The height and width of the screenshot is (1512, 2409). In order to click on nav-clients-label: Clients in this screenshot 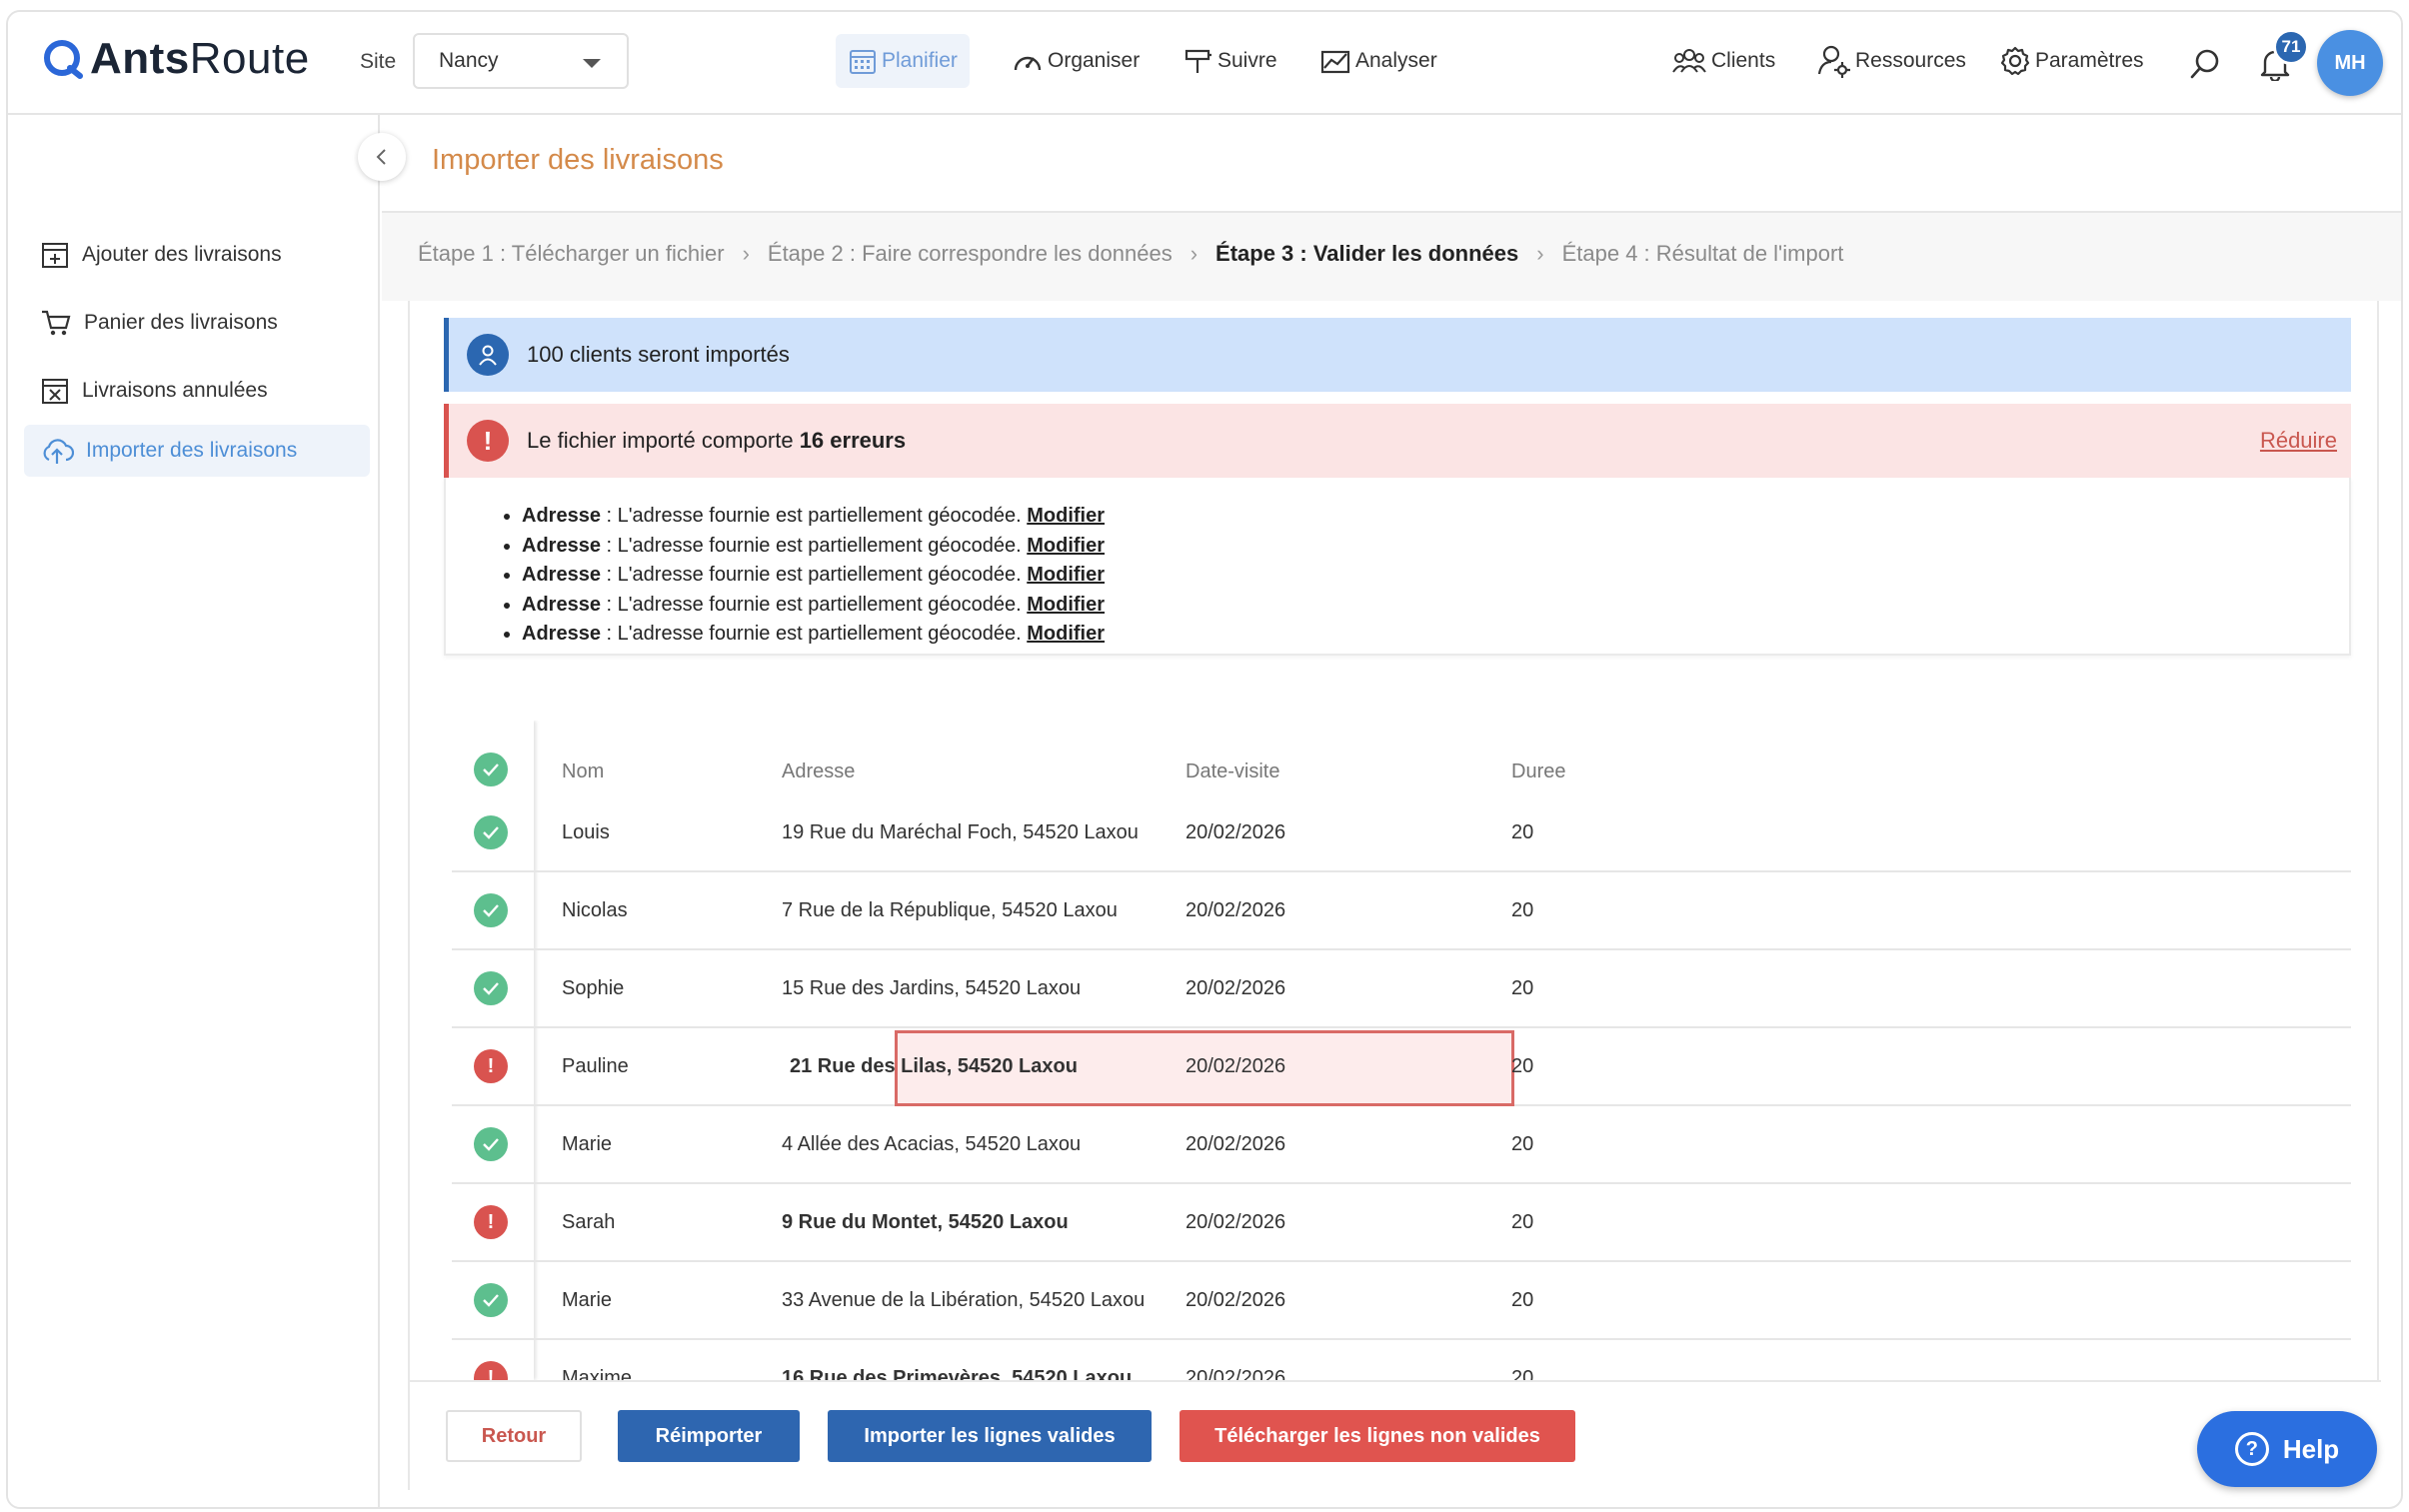, I will do `click(1744, 60)`.